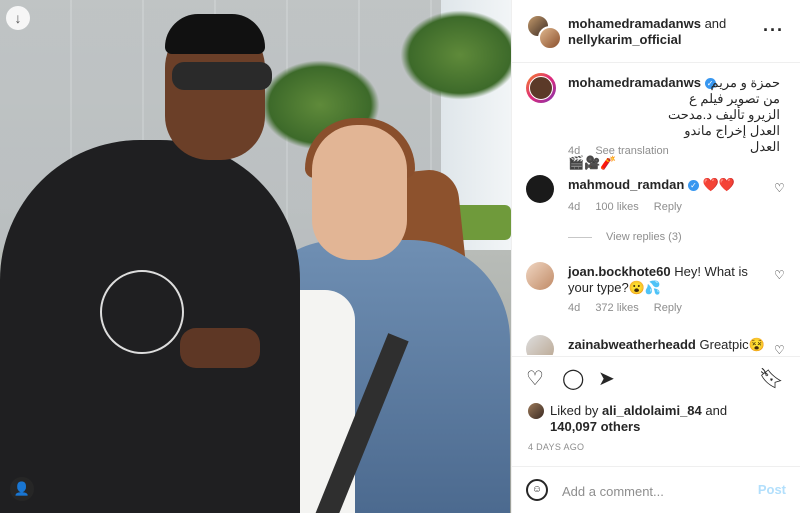  I want to click on caption-age: 4d, so click(574, 151).